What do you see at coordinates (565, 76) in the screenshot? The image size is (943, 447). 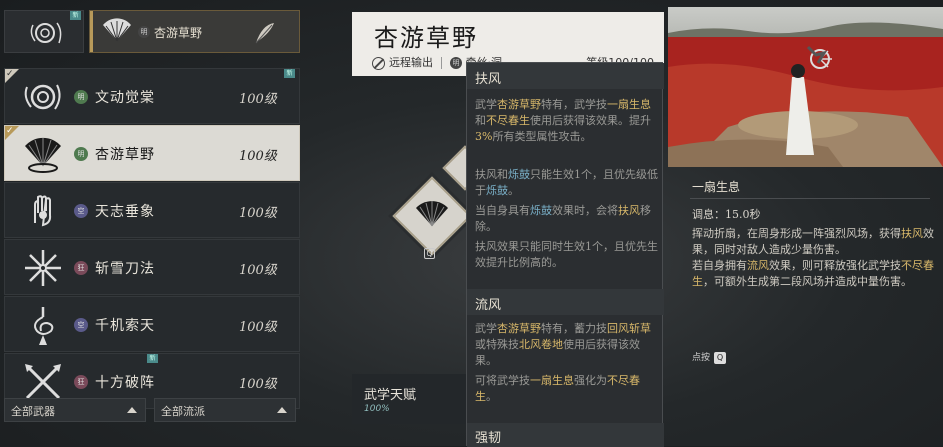 I see `tooltip-section-header: 扶风` at bounding box center [565, 76].